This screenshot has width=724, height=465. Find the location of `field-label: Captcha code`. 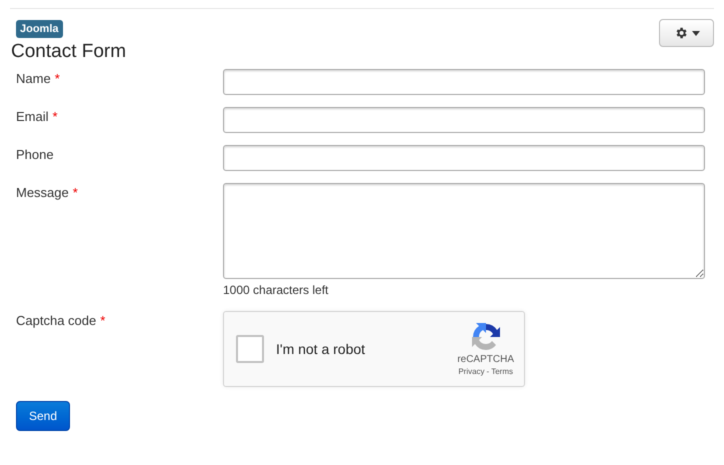

field-label: Captcha code is located at coordinates (56, 321).